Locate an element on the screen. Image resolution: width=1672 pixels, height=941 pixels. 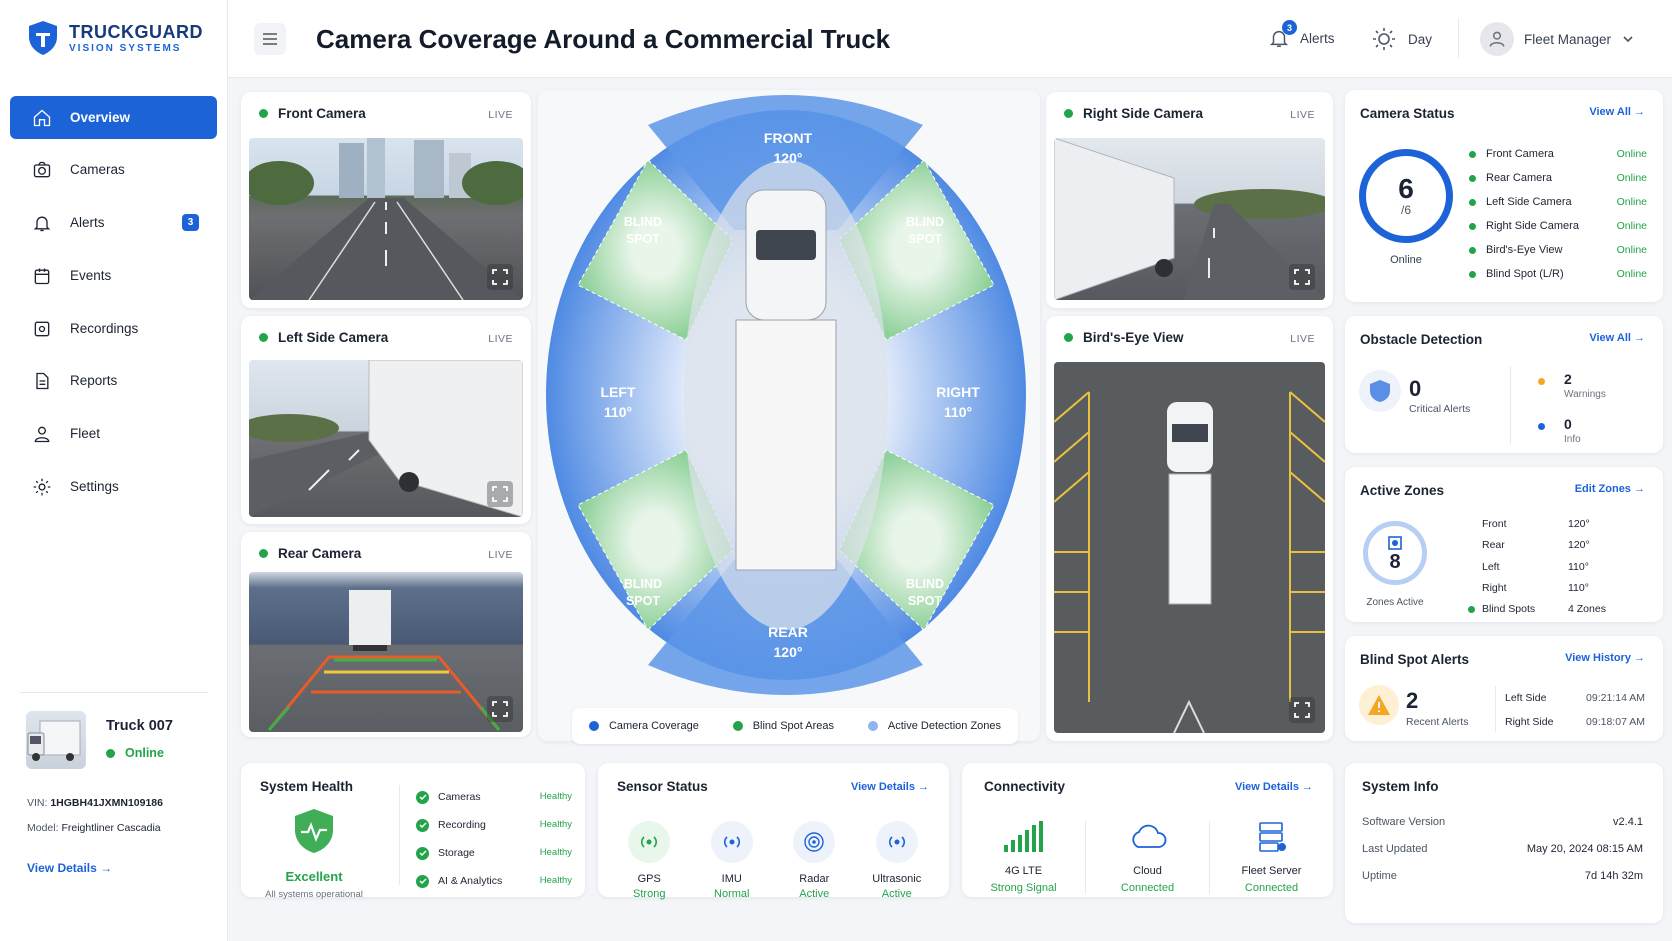
nav-label: Reports is located at coordinates (94, 380).